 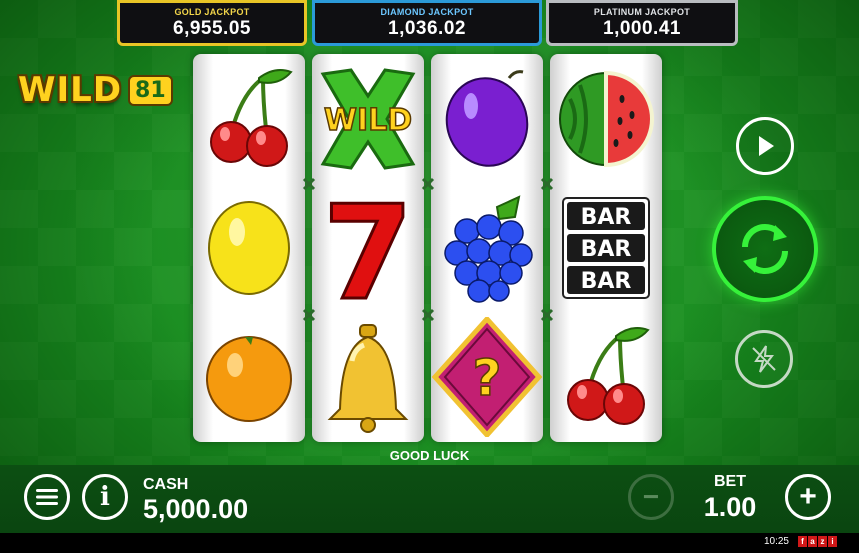 I want to click on gold-jackpot-value: 6,955.05, so click(x=212, y=28).